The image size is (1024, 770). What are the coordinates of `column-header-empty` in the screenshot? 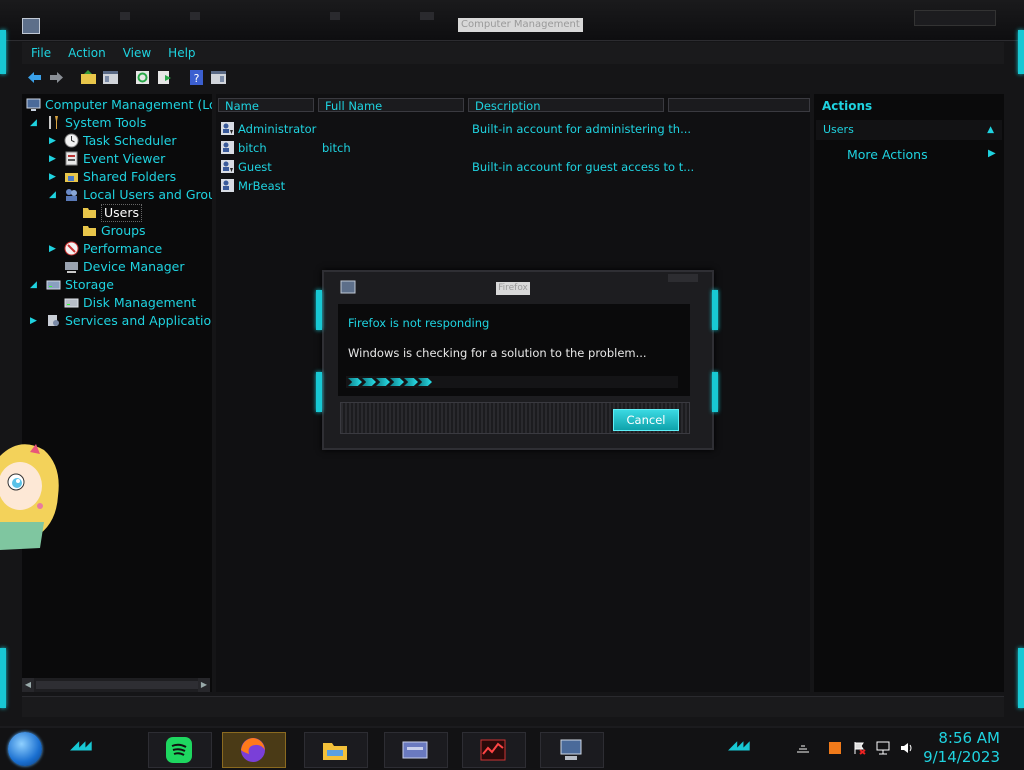 It's located at (739, 105).